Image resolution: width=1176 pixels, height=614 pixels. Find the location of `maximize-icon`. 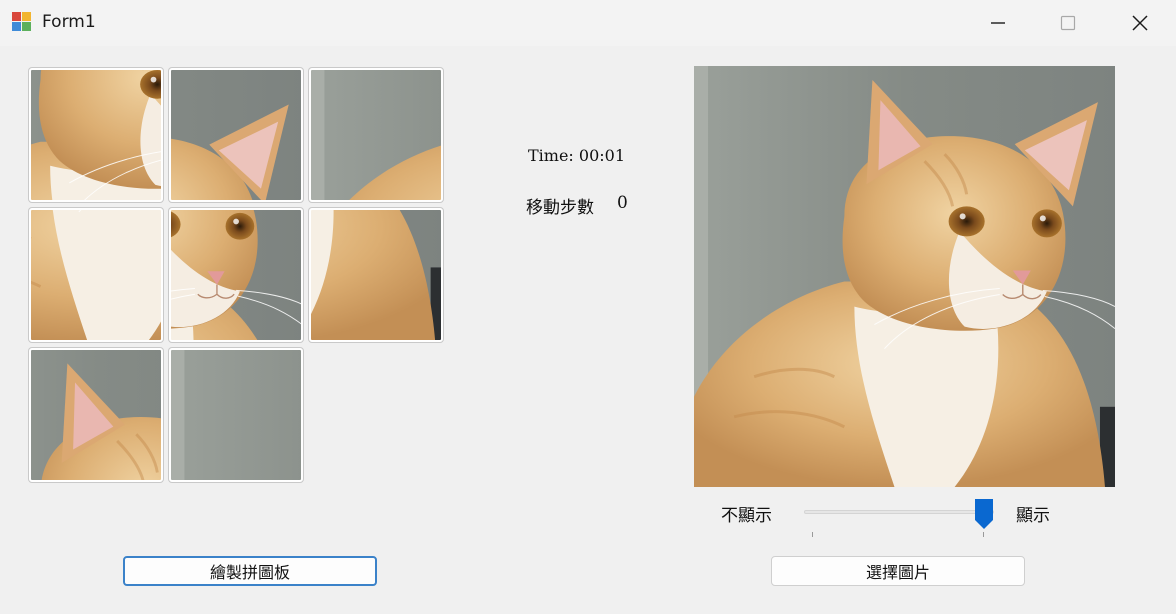

maximize-icon is located at coordinates (1068, 23).